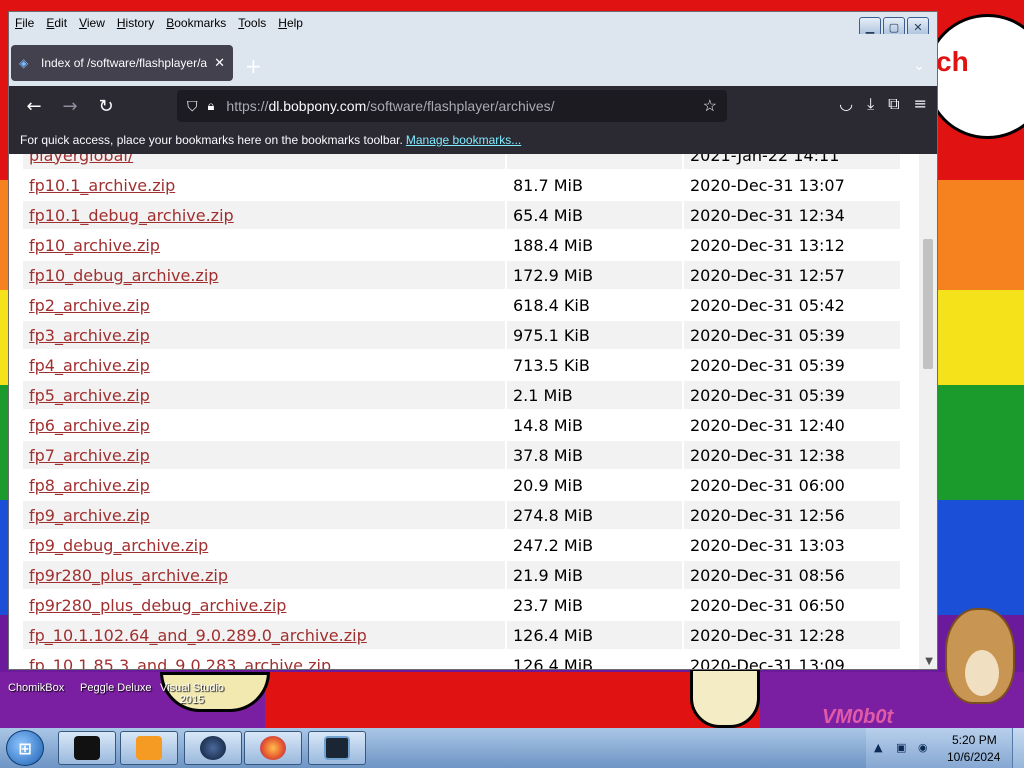 This screenshot has width=1024, height=768. I want to click on taskbar-app-terminal, so click(87, 748).